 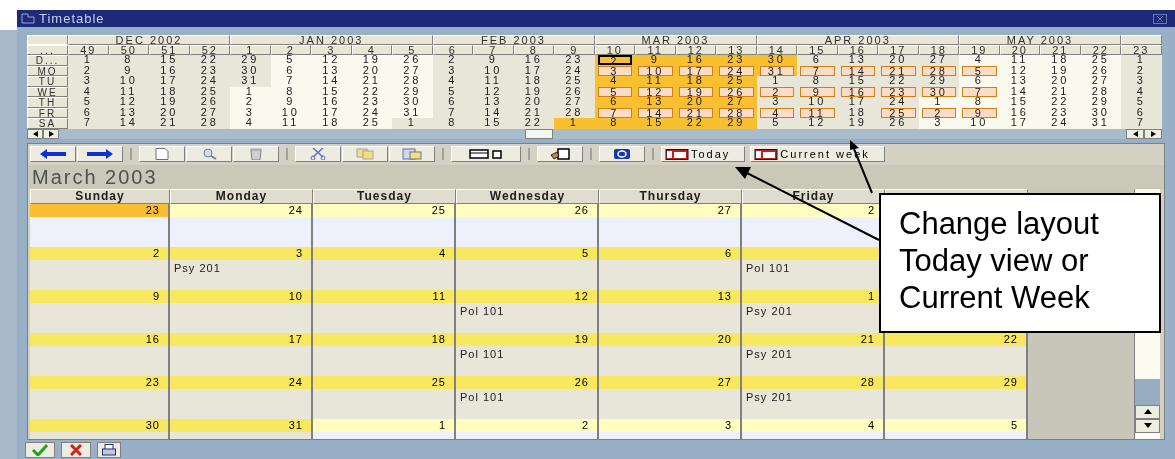 I want to click on calendar-day: 11, so click(x=817, y=112).